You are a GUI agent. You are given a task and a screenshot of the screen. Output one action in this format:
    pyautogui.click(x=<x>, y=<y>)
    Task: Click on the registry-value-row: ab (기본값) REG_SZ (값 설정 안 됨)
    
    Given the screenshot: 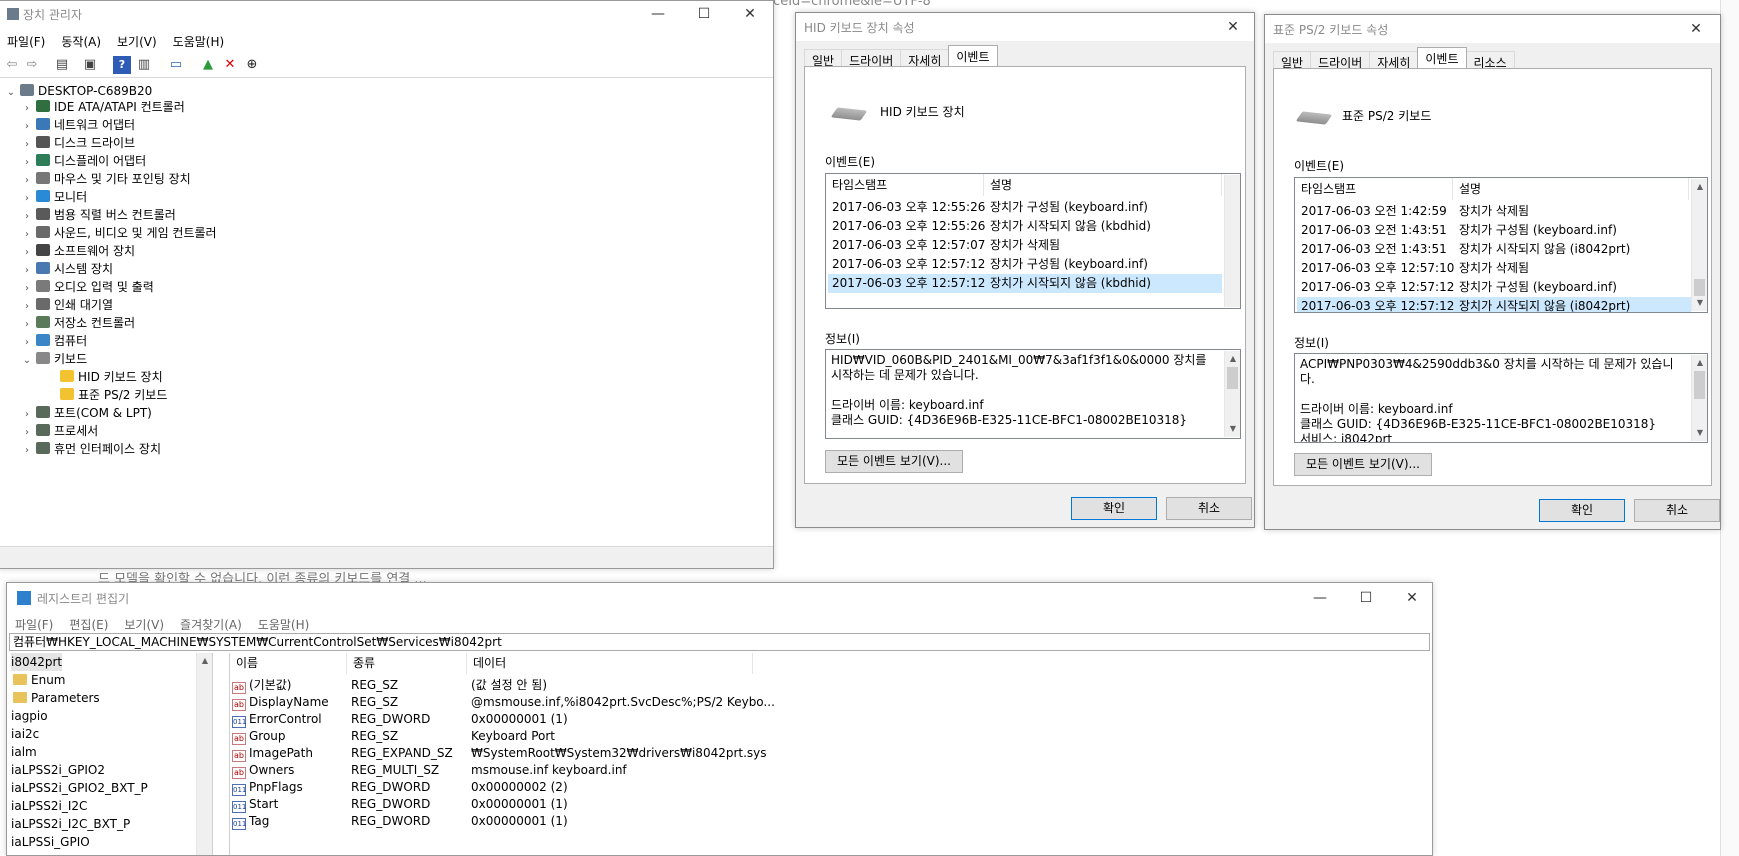 What is the action you would take?
    pyautogui.click(x=630, y=685)
    